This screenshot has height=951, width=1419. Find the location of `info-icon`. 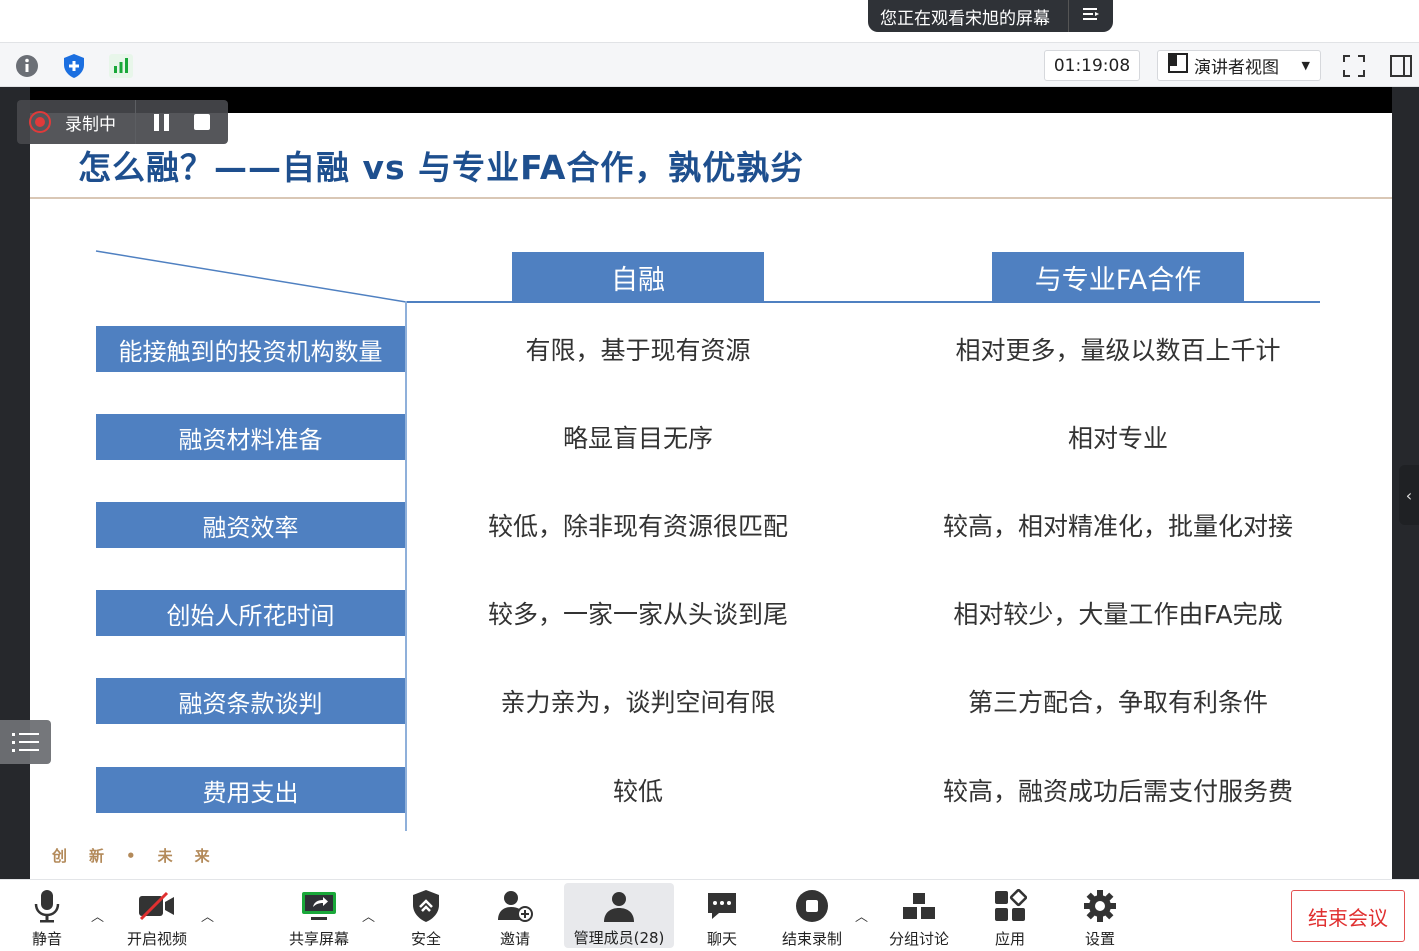

info-icon is located at coordinates (27, 66).